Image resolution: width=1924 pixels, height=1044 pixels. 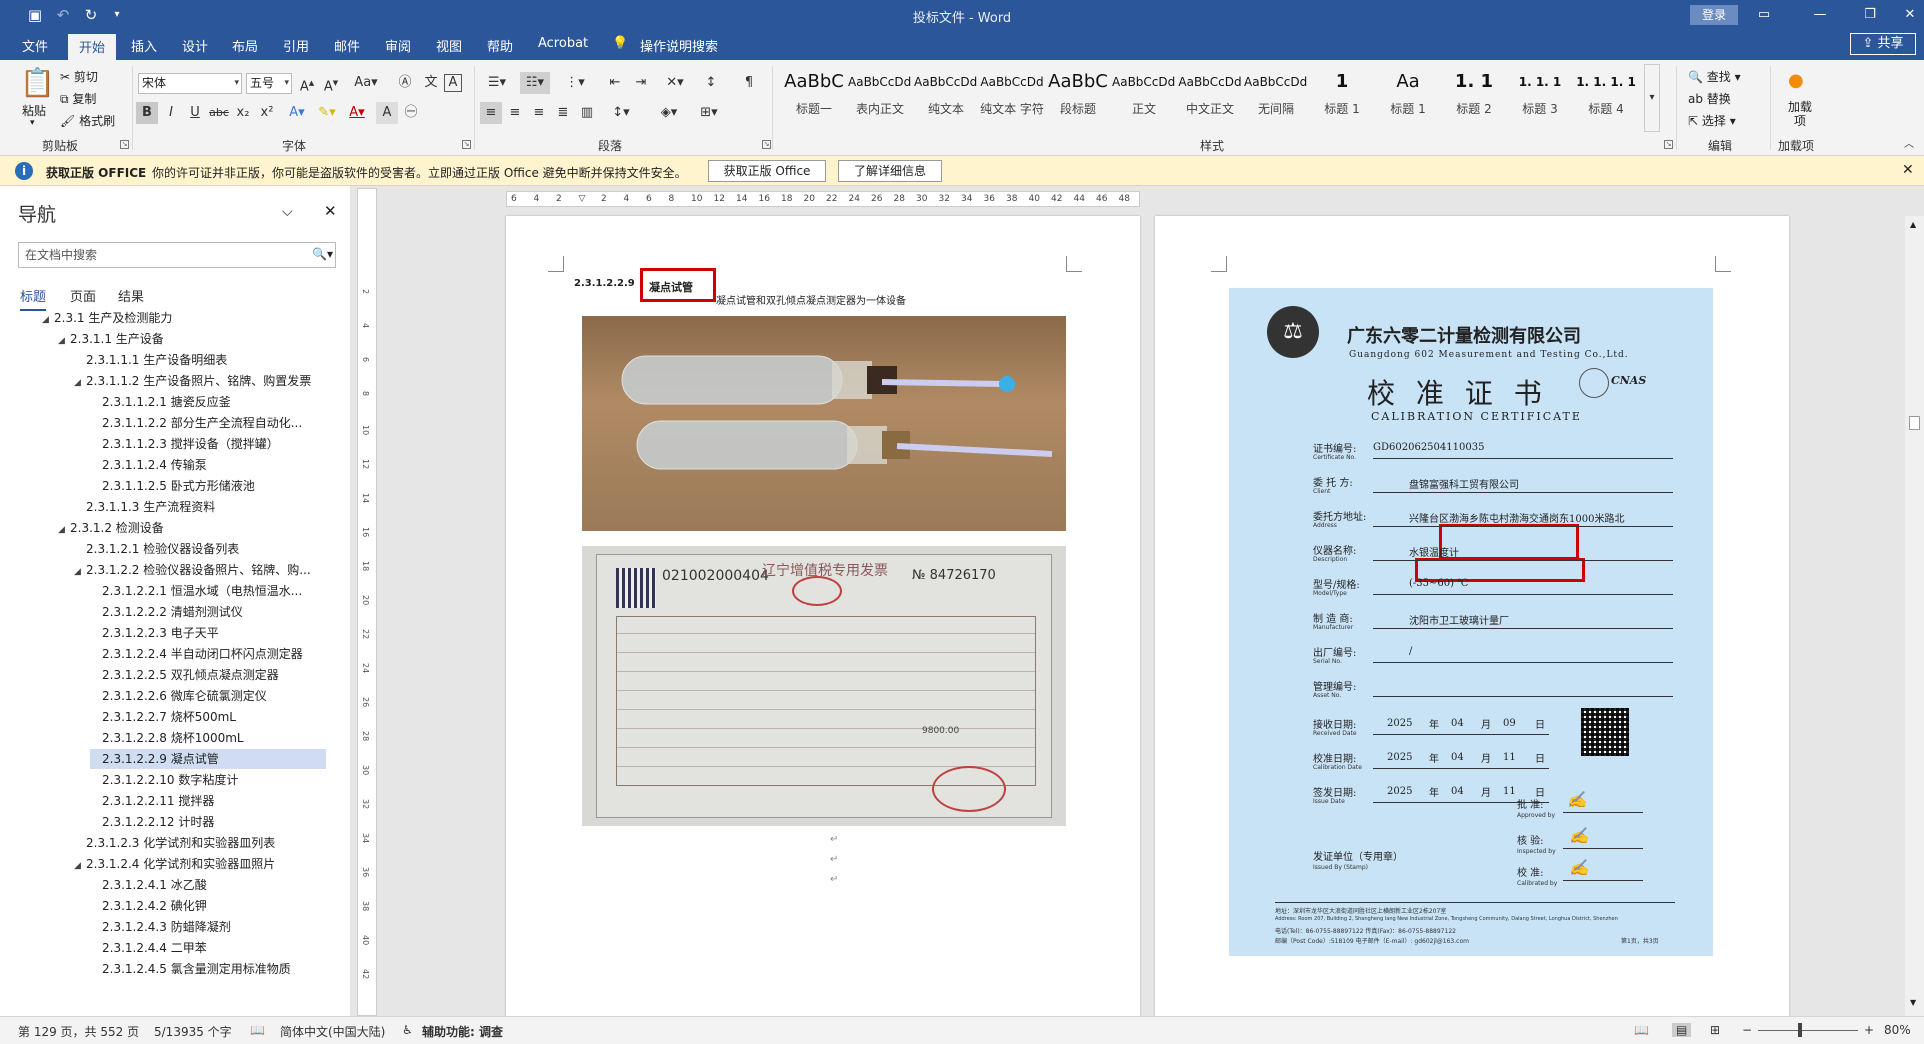 I want to click on increase-indent-icon: ⇥, so click(x=641, y=83).